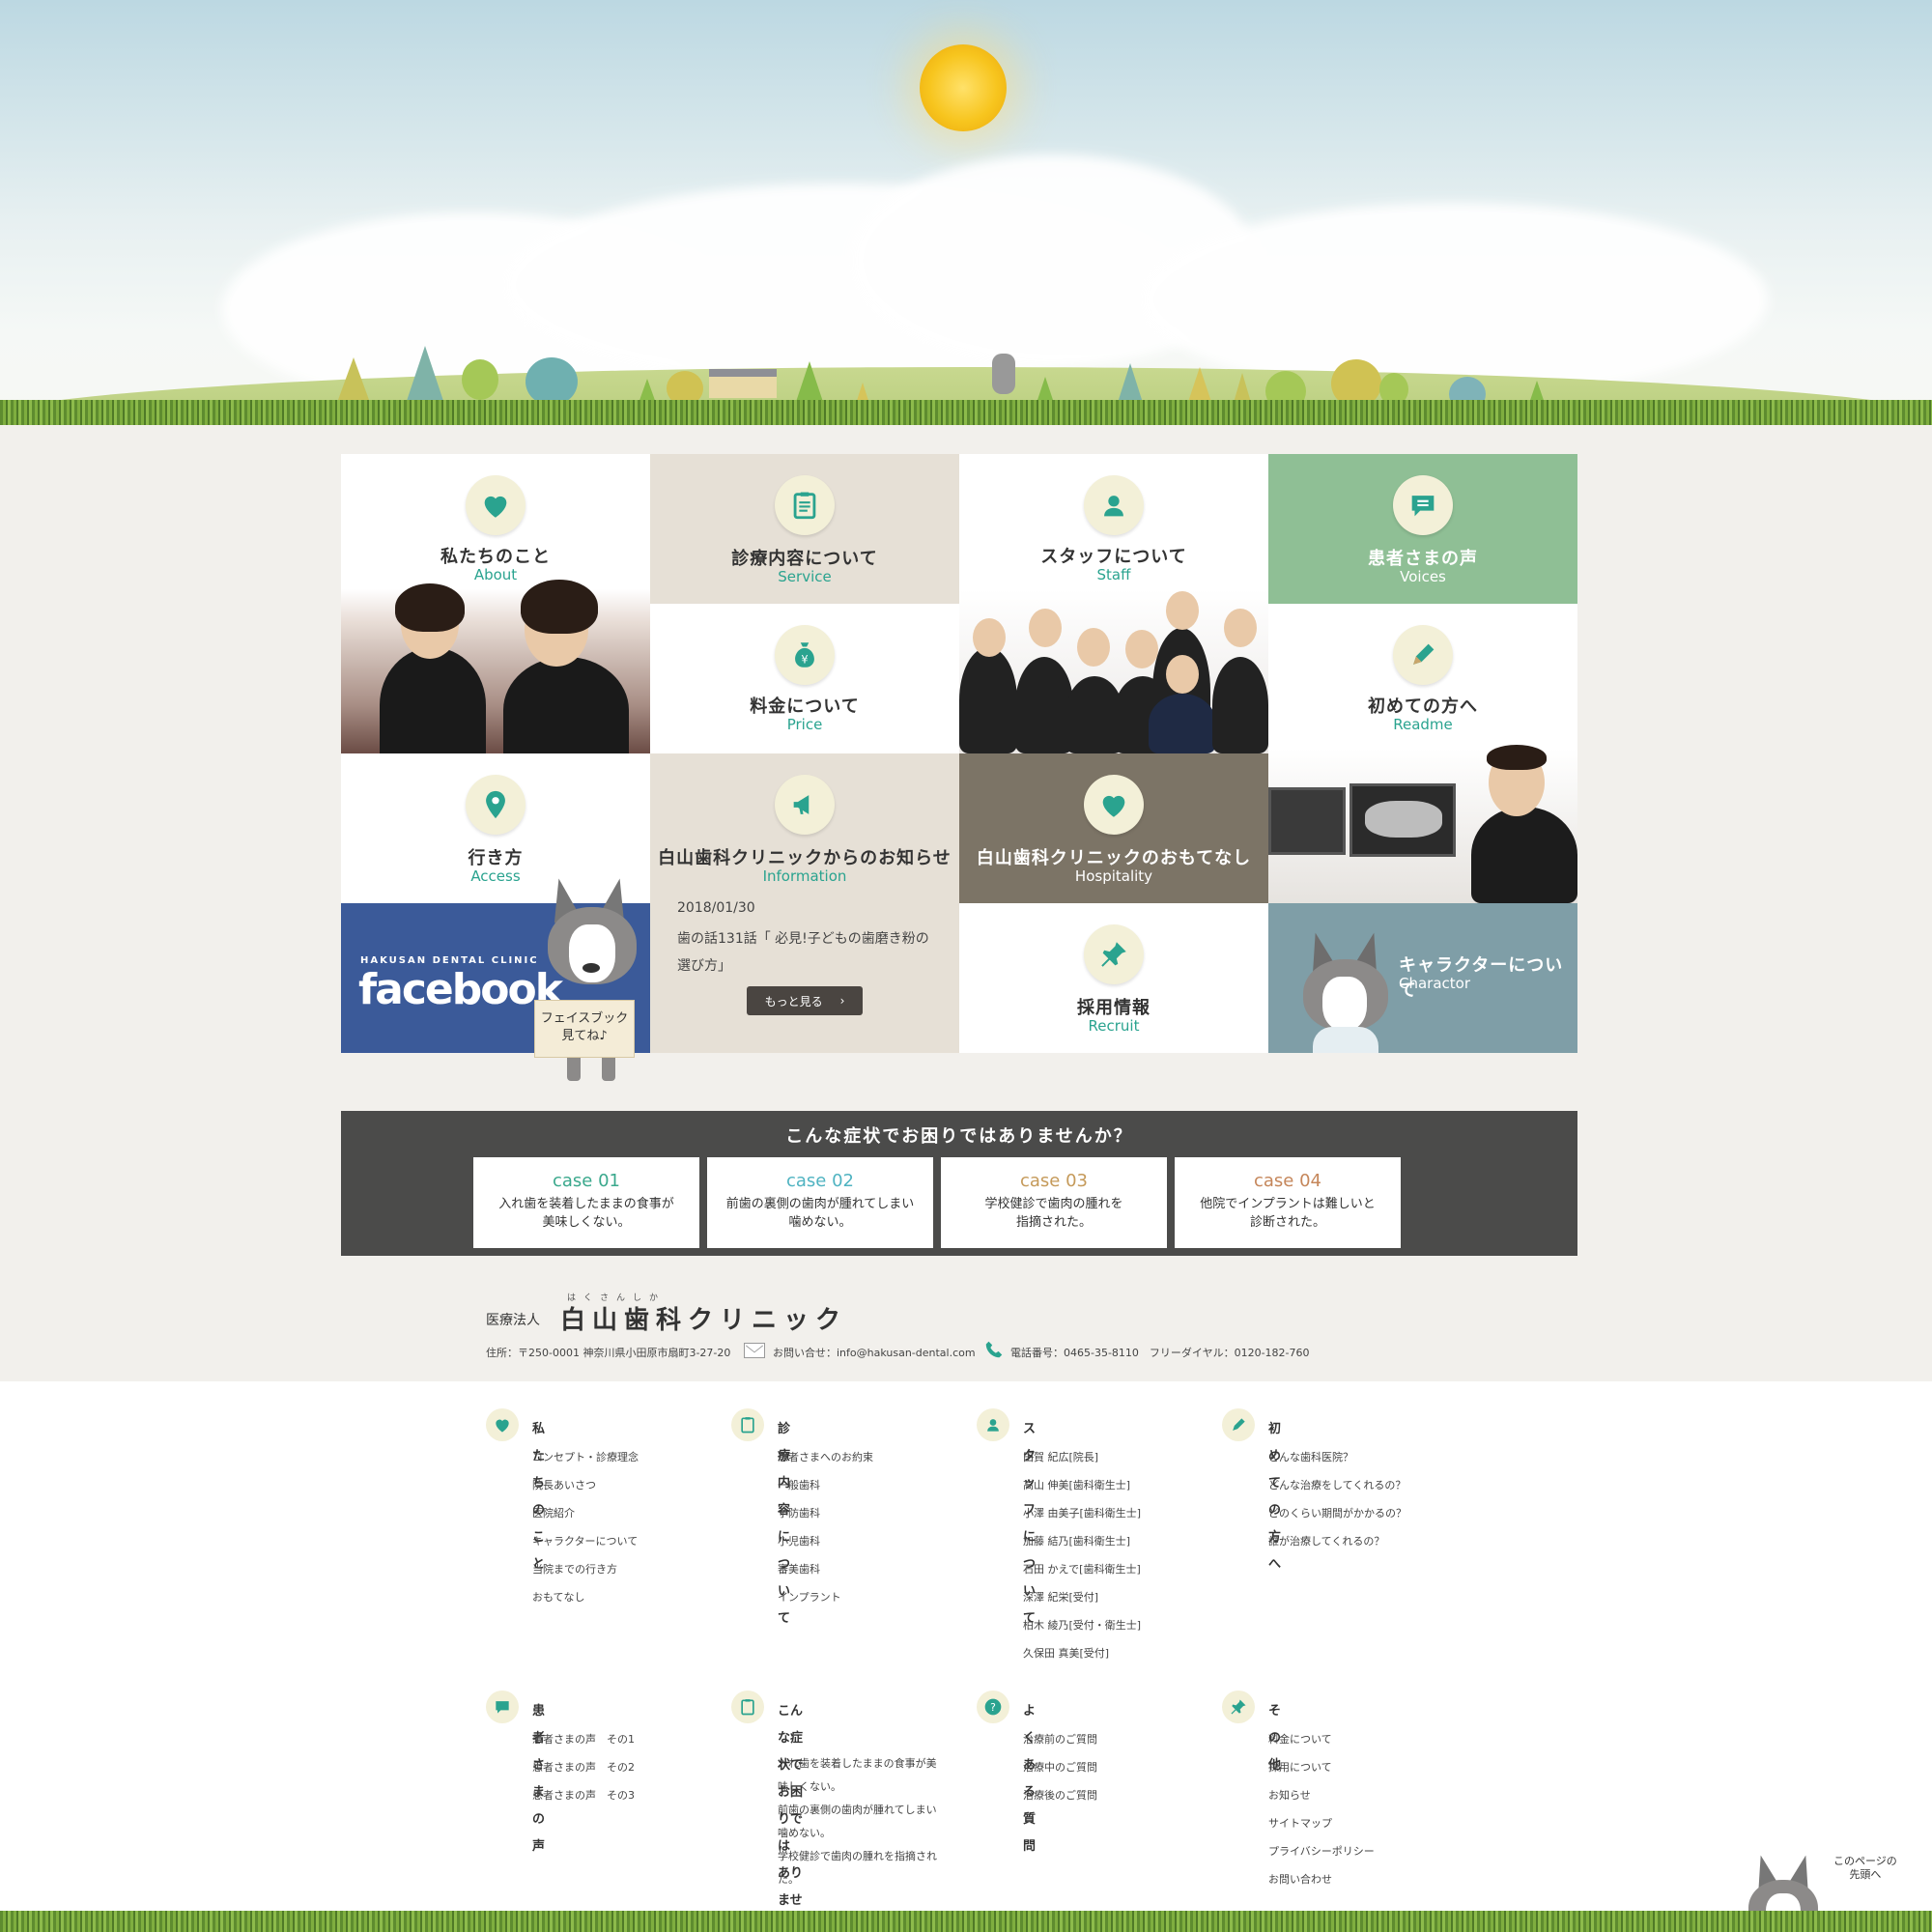  I want to click on case-text-line: 他院でインプラントは難しいと, so click(1288, 1204).